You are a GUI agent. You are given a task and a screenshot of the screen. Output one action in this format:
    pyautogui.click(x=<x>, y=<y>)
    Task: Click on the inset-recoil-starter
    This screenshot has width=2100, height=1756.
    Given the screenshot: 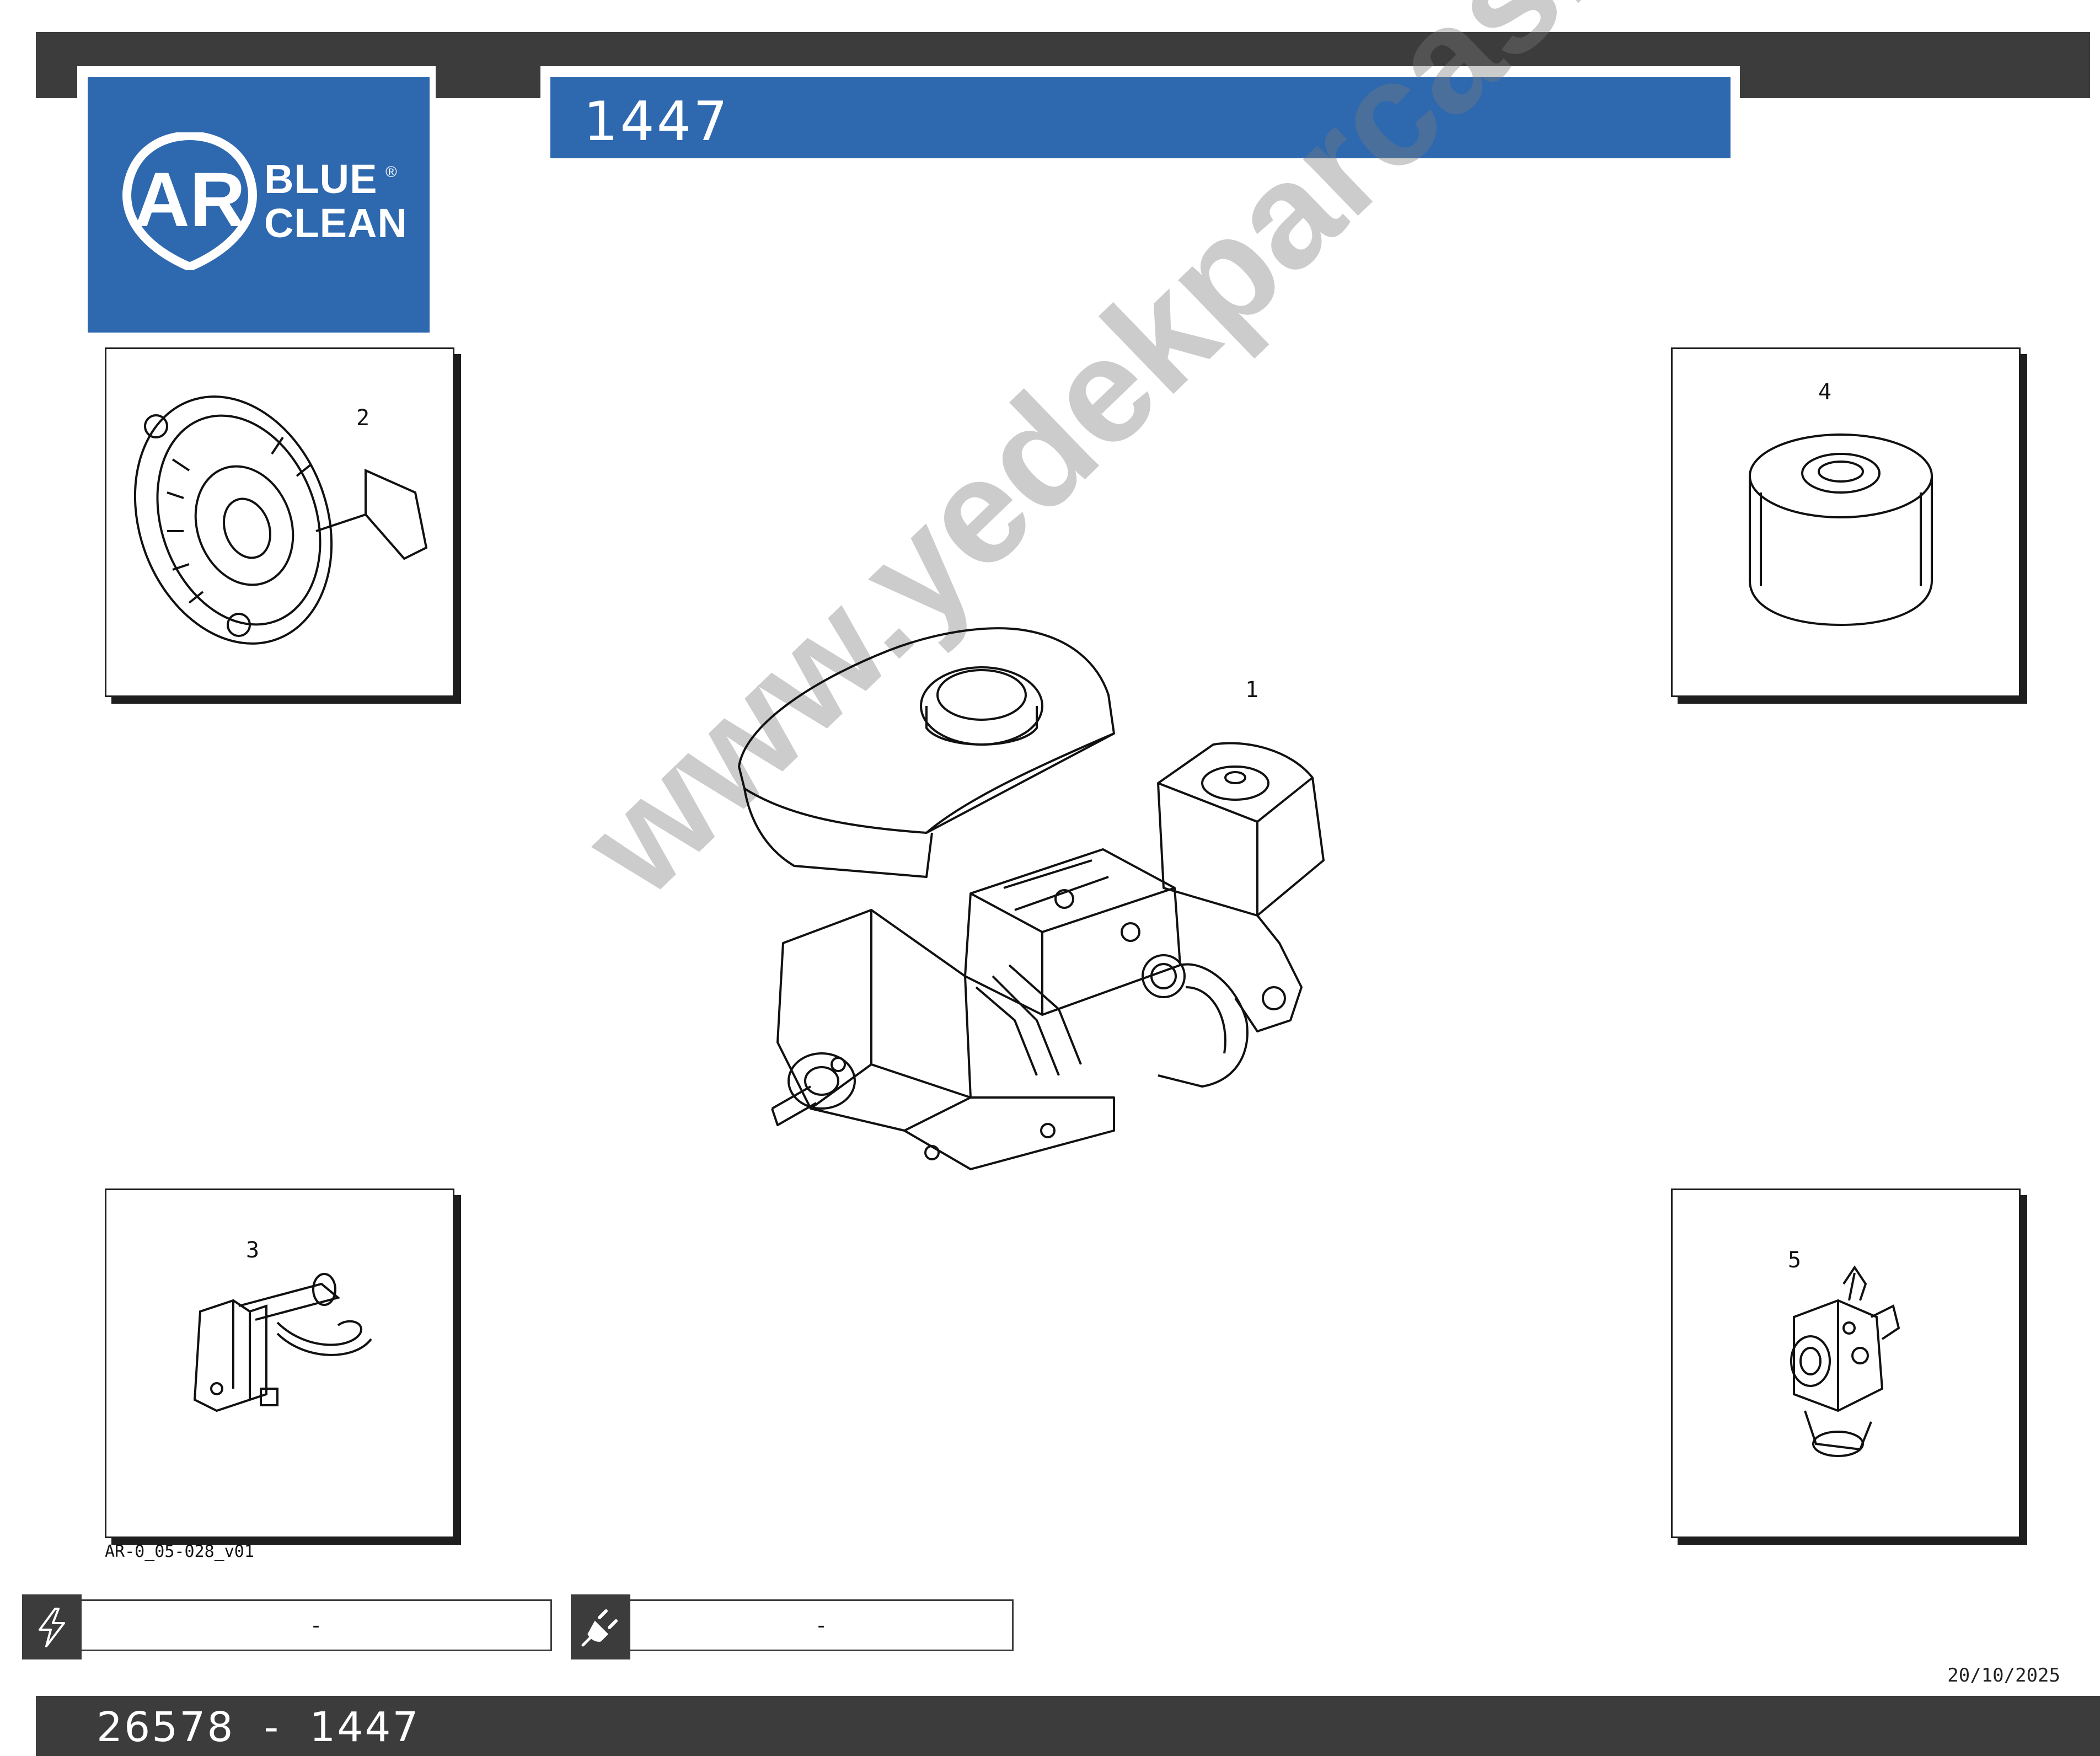 What is the action you would take?
    pyautogui.click(x=279, y=522)
    